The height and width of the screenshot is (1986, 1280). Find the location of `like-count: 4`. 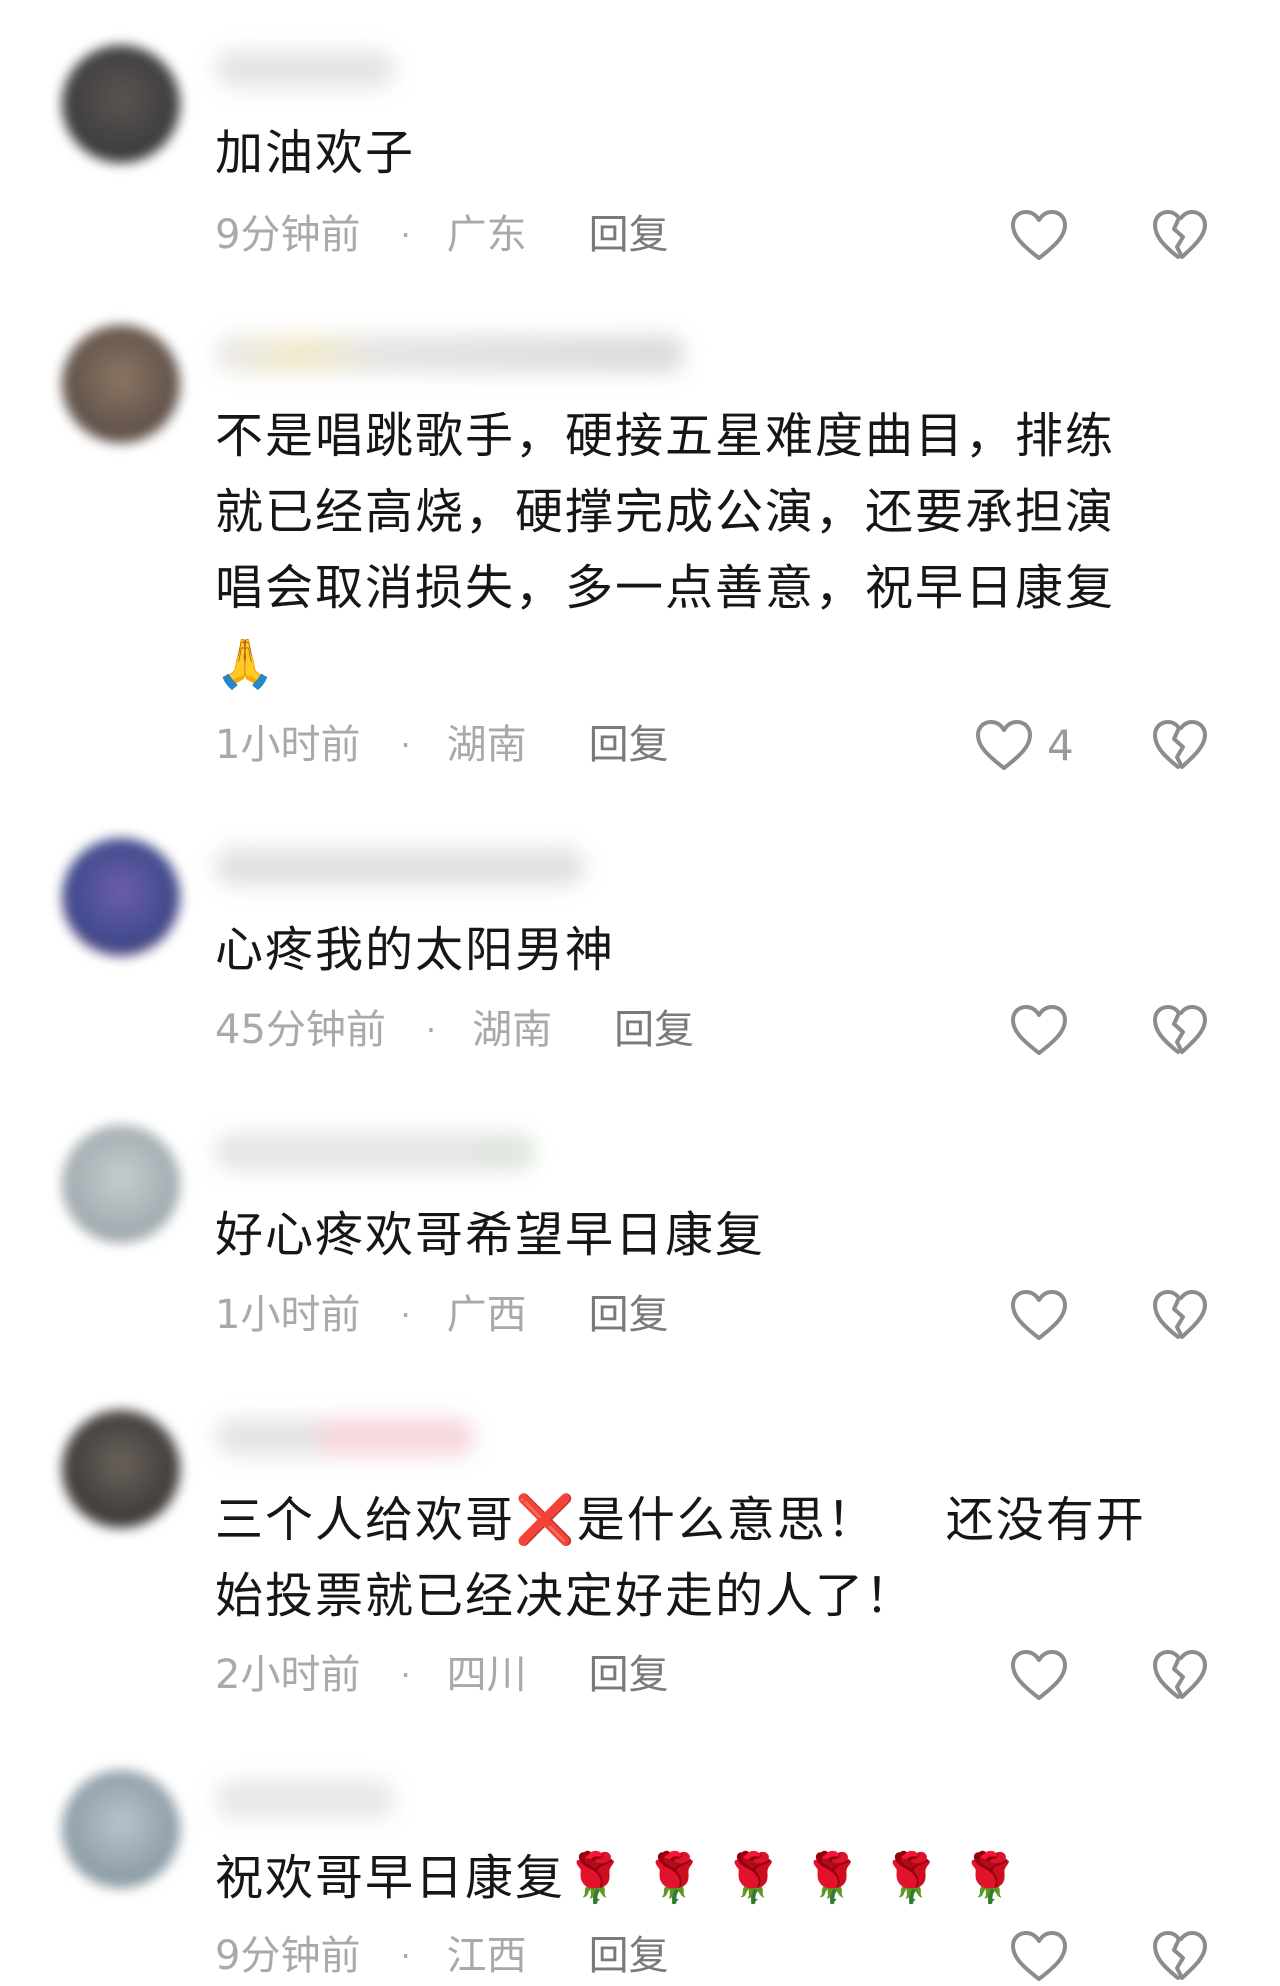

like-count: 4 is located at coordinates (1060, 745).